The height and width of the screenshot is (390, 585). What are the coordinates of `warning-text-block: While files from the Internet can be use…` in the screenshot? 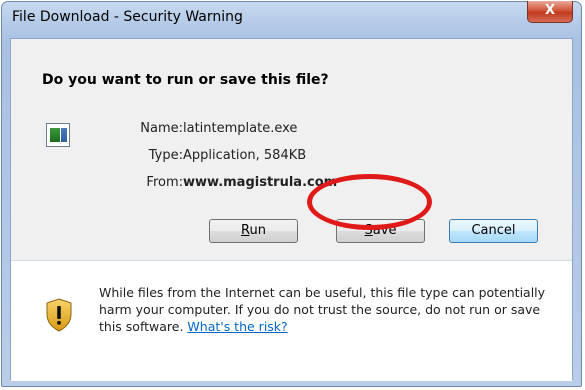 It's located at (329, 309).